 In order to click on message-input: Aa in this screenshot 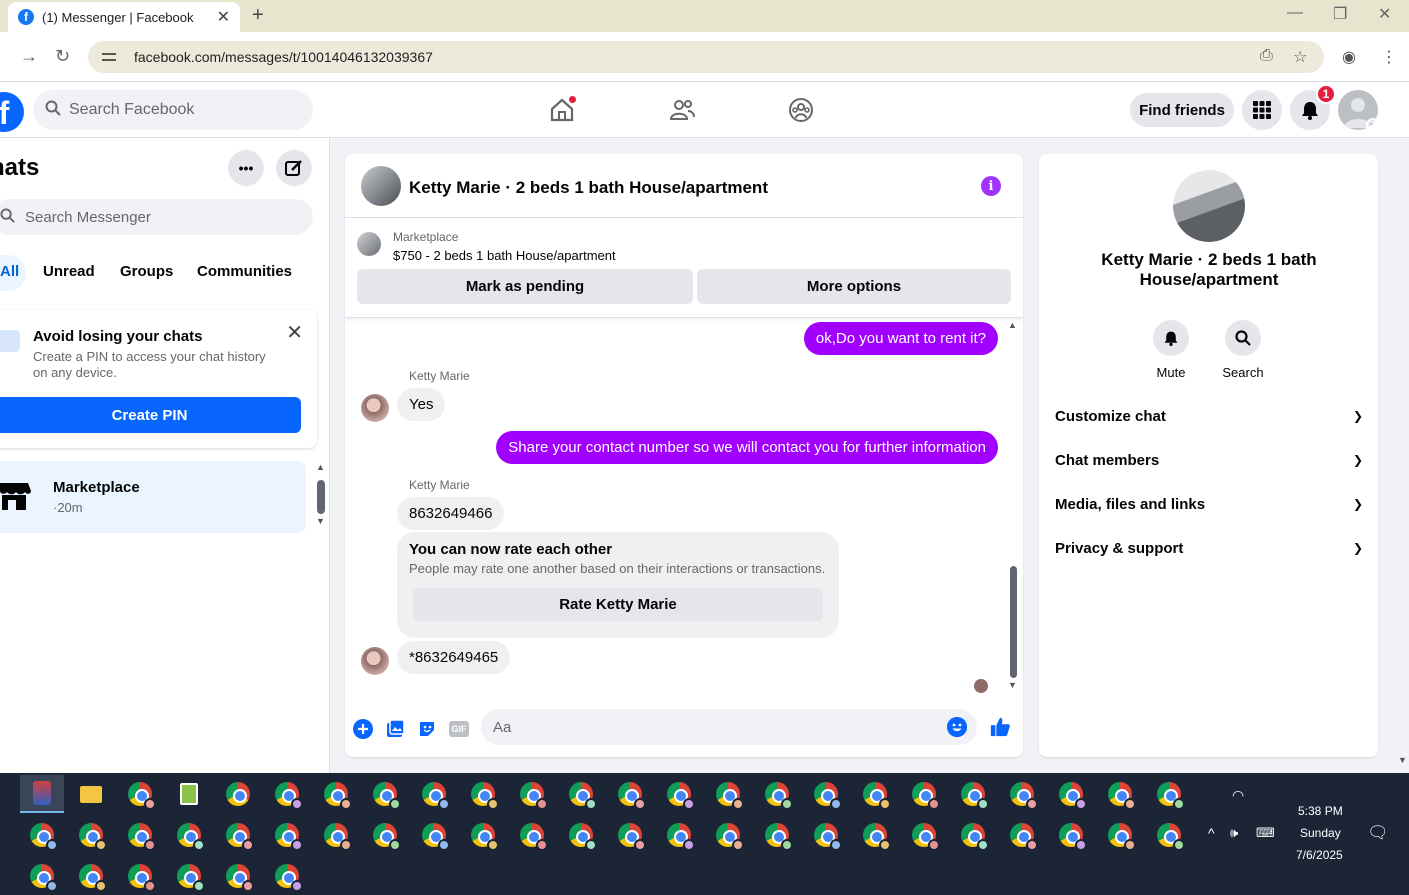, I will do `click(729, 727)`.